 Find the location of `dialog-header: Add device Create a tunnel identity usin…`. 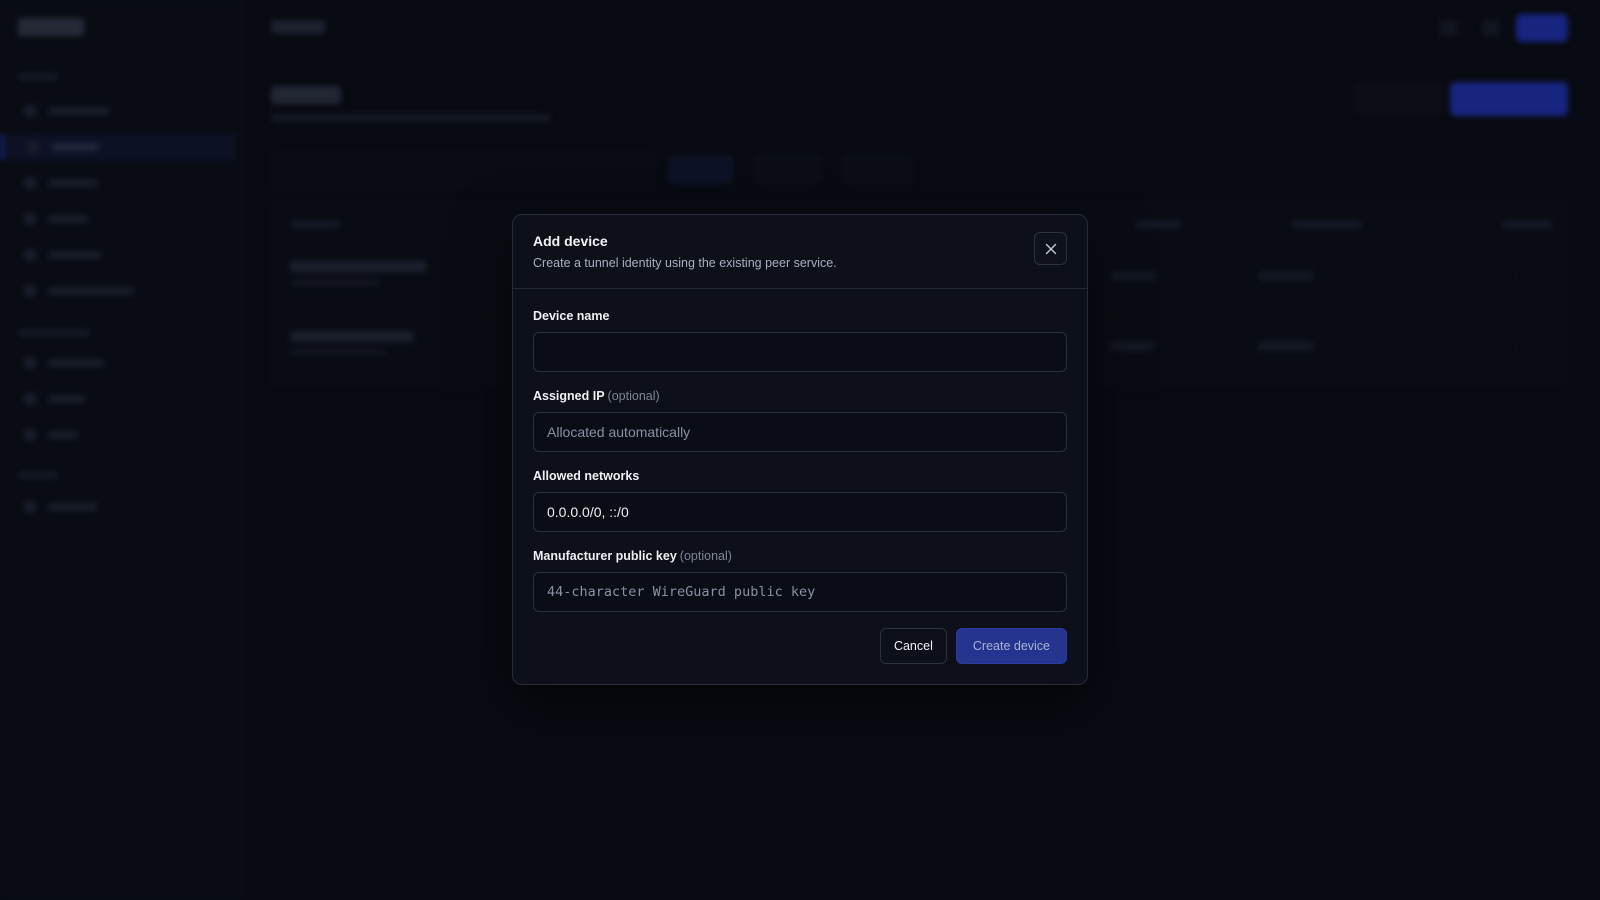

dialog-header: Add device Create a tunnel identity usin… is located at coordinates (800, 252).